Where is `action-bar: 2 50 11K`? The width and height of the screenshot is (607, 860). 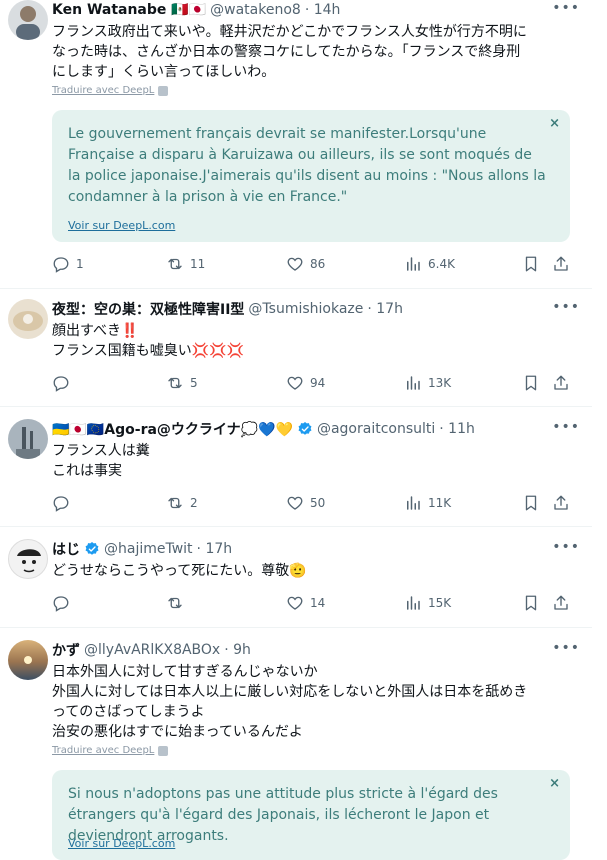
action-bar: 2 50 11K is located at coordinates (312, 504).